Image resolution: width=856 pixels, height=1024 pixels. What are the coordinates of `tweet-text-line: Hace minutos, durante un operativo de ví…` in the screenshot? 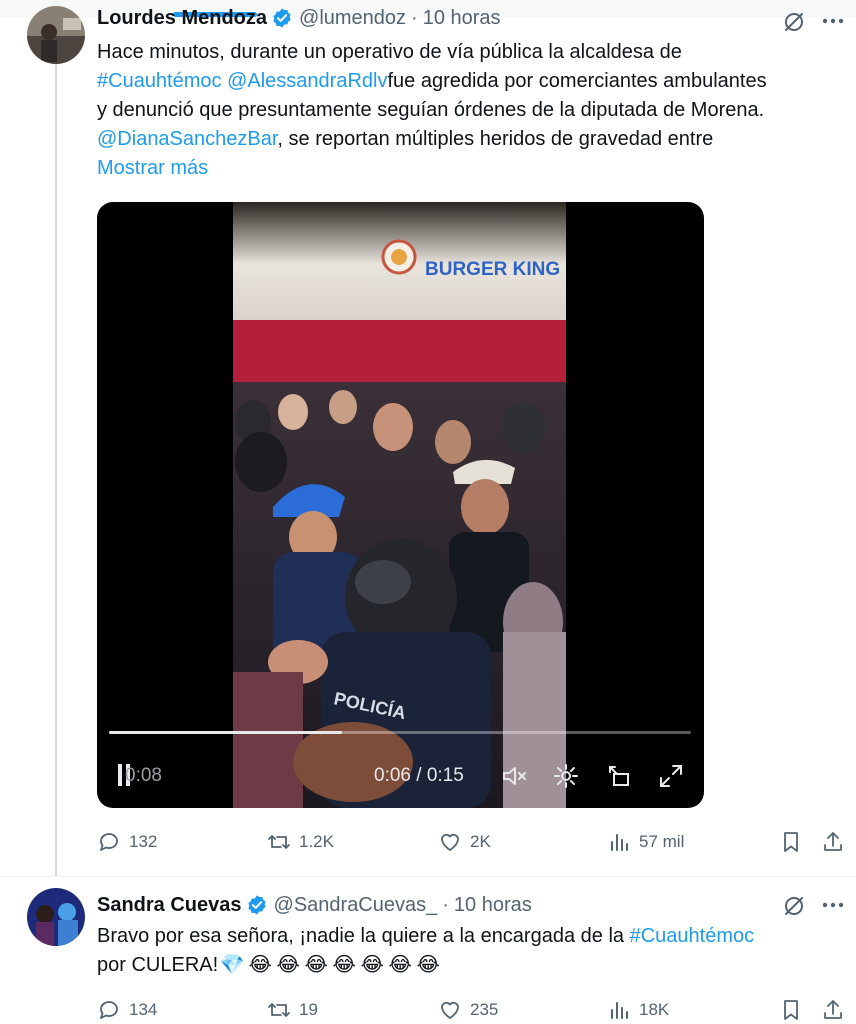 It's located at (432, 52).